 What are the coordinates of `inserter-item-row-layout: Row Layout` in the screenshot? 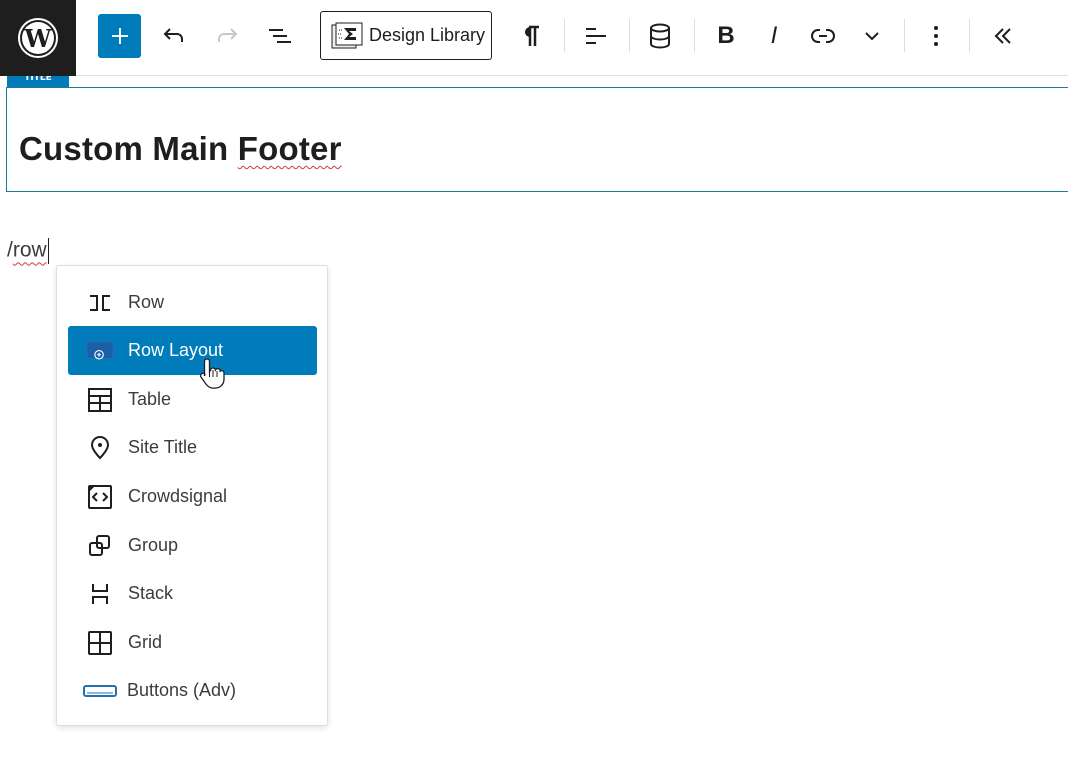 It's located at (192, 350).